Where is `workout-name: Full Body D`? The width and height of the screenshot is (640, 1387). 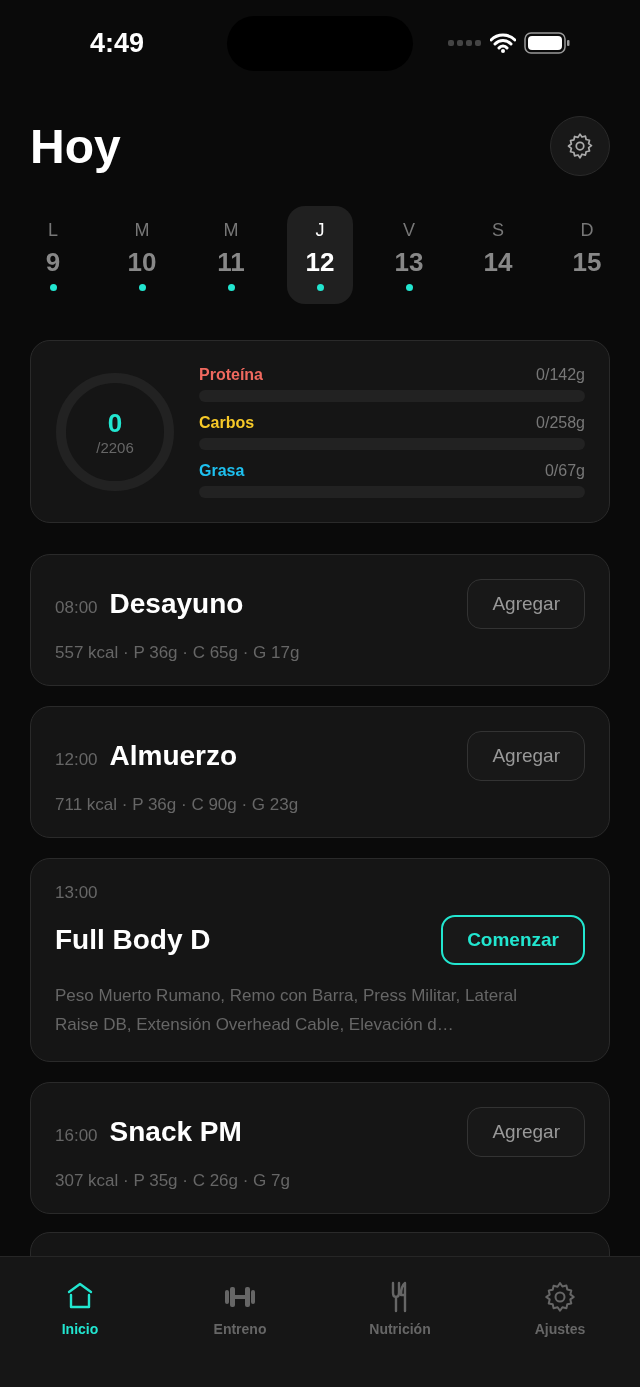 workout-name: Full Body D is located at coordinates (133, 940).